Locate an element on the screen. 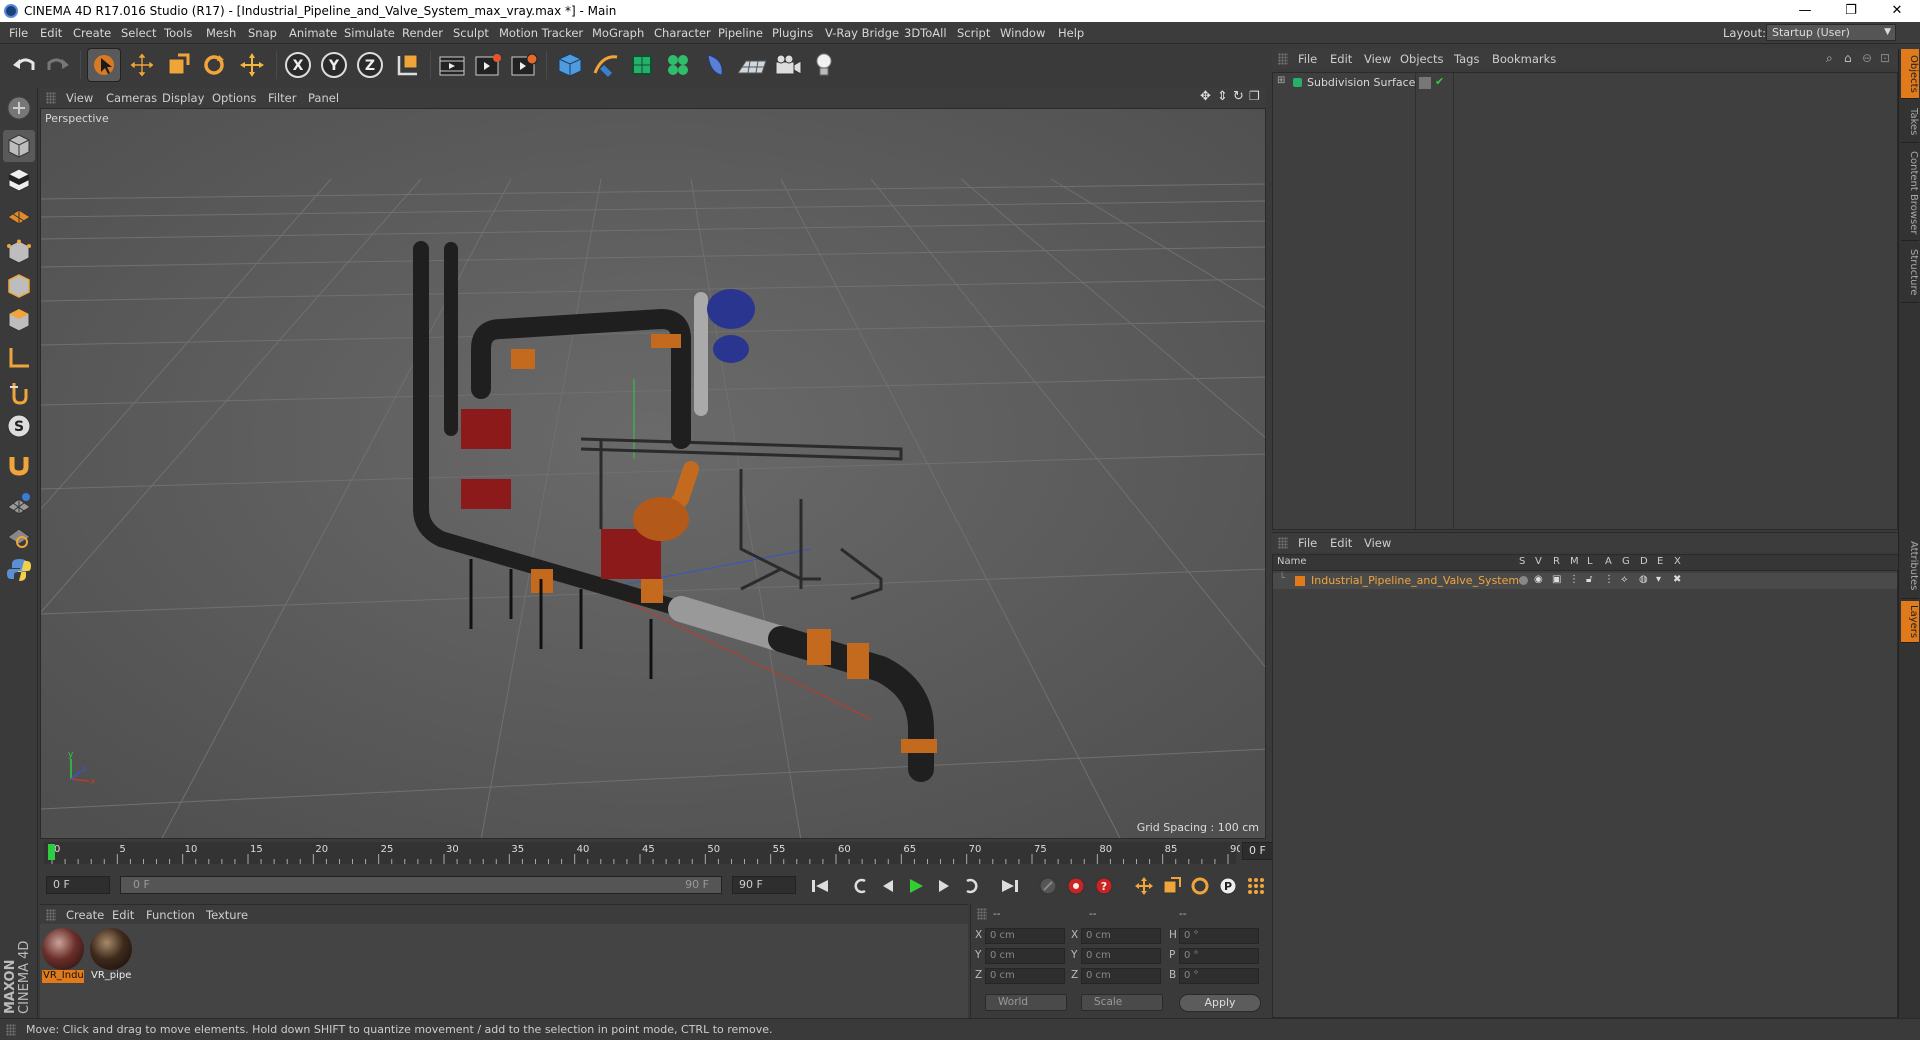 This screenshot has width=1920, height=1040. coordinate-space-select: World is located at coordinates (1026, 1002).